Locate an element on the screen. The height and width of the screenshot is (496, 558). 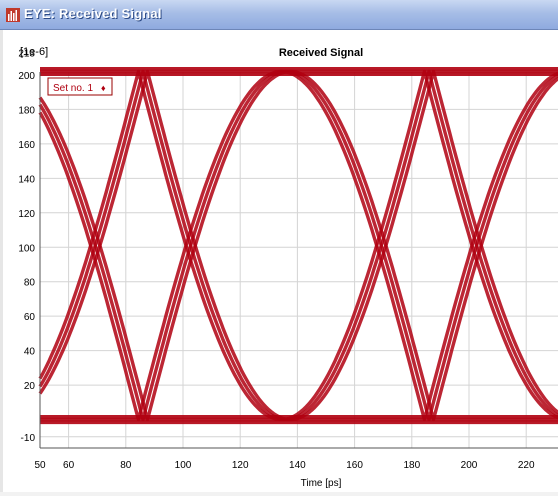
legend-label: Set no. 1 is located at coordinates (73, 88).